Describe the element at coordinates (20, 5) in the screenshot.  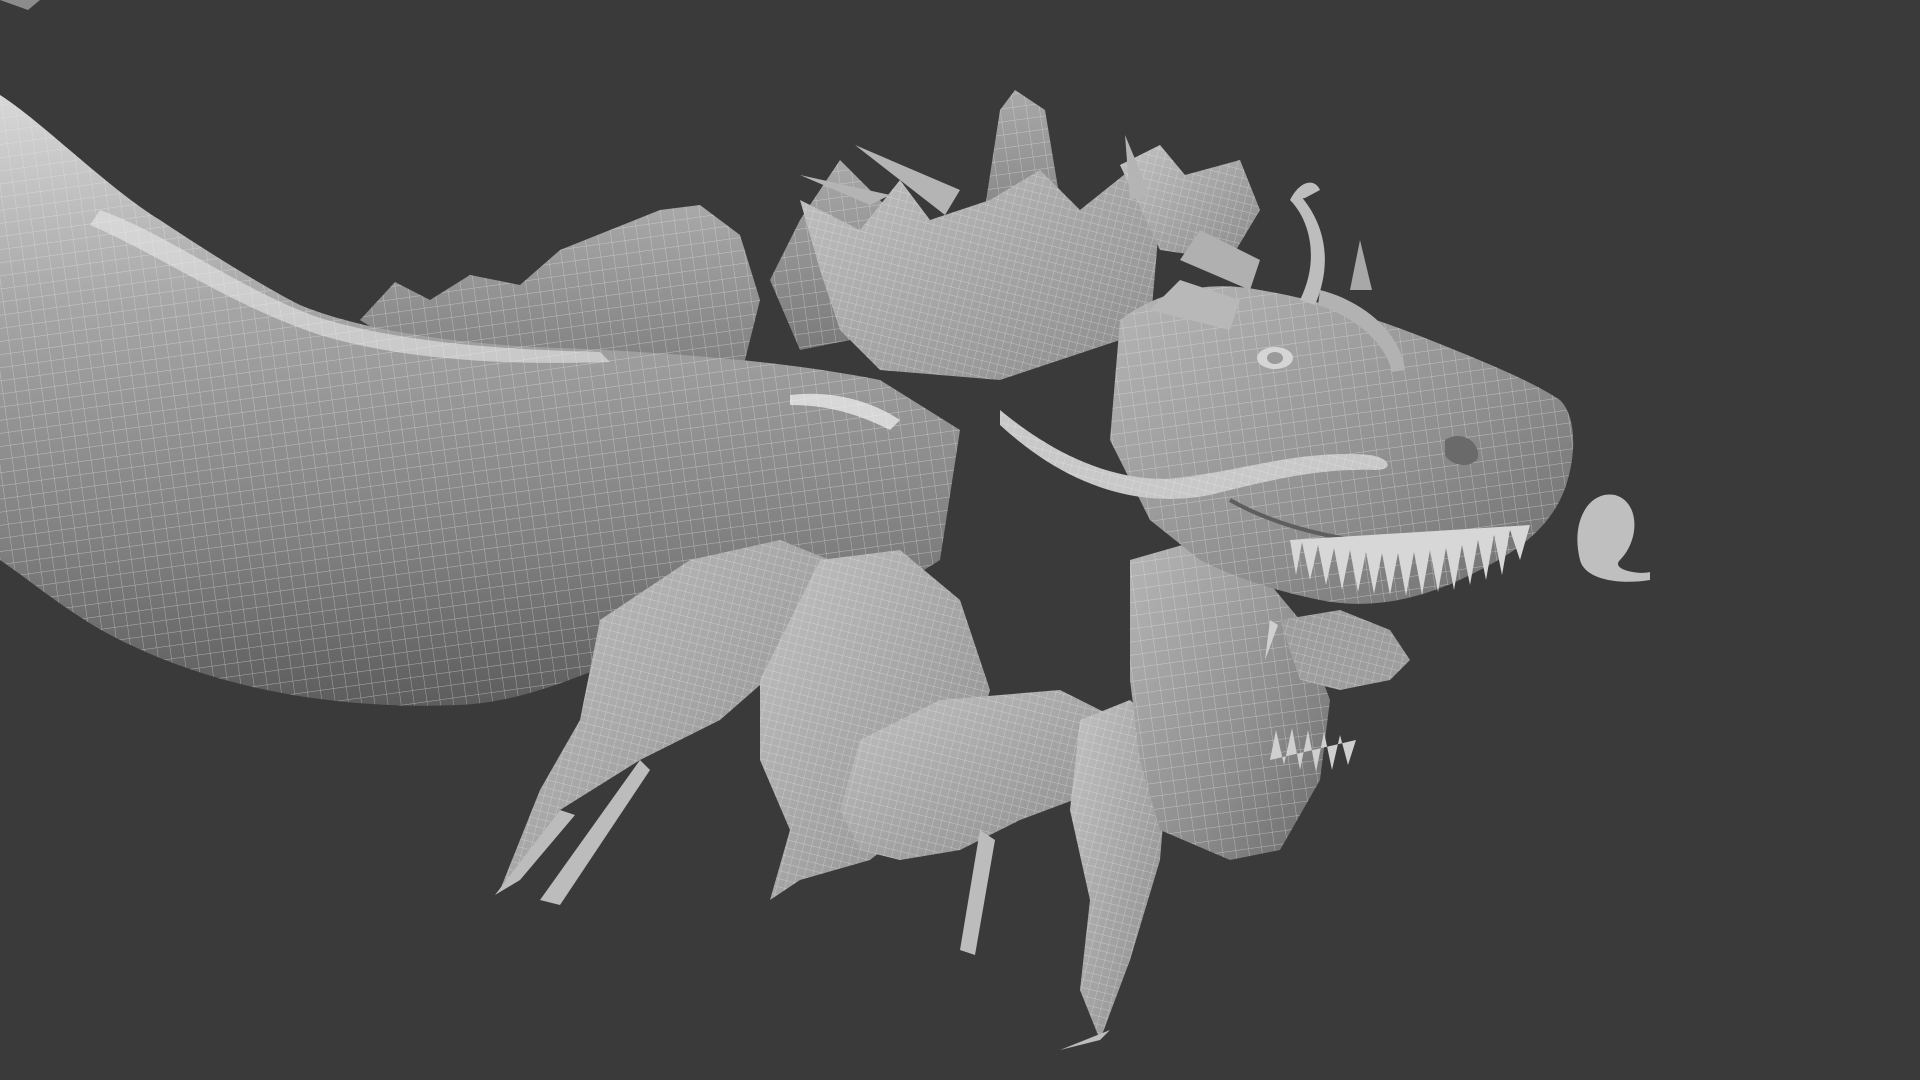
I see `offscreen-fragment` at that location.